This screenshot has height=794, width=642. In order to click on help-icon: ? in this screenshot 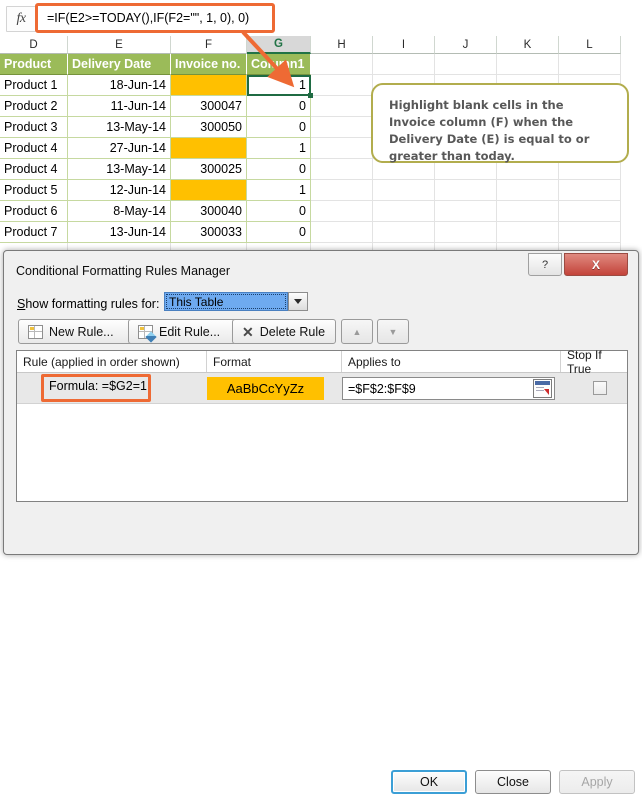, I will do `click(545, 264)`.